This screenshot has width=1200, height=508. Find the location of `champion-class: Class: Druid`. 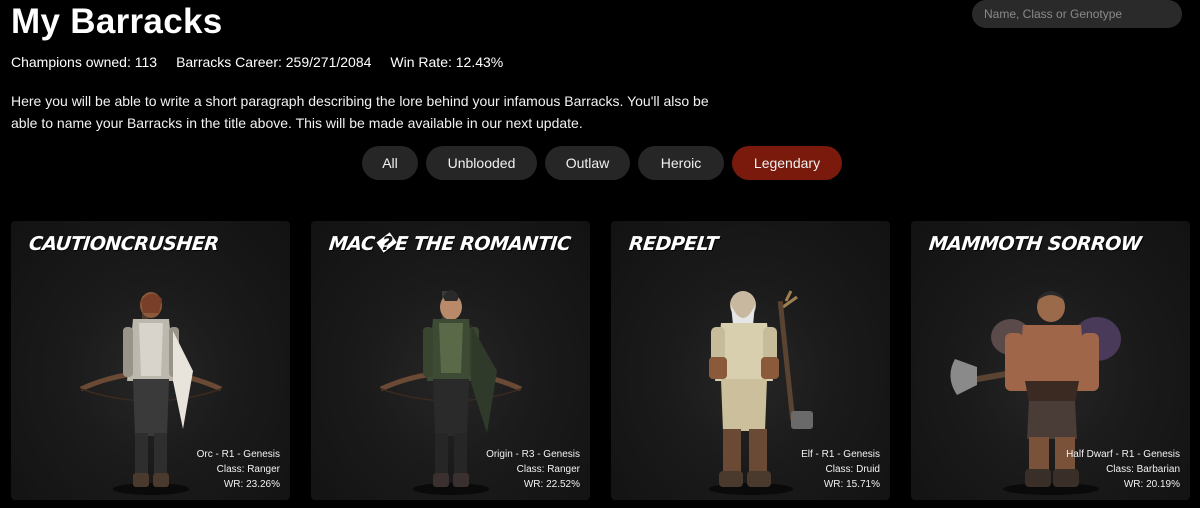

champion-class: Class: Druid is located at coordinates (852, 469).